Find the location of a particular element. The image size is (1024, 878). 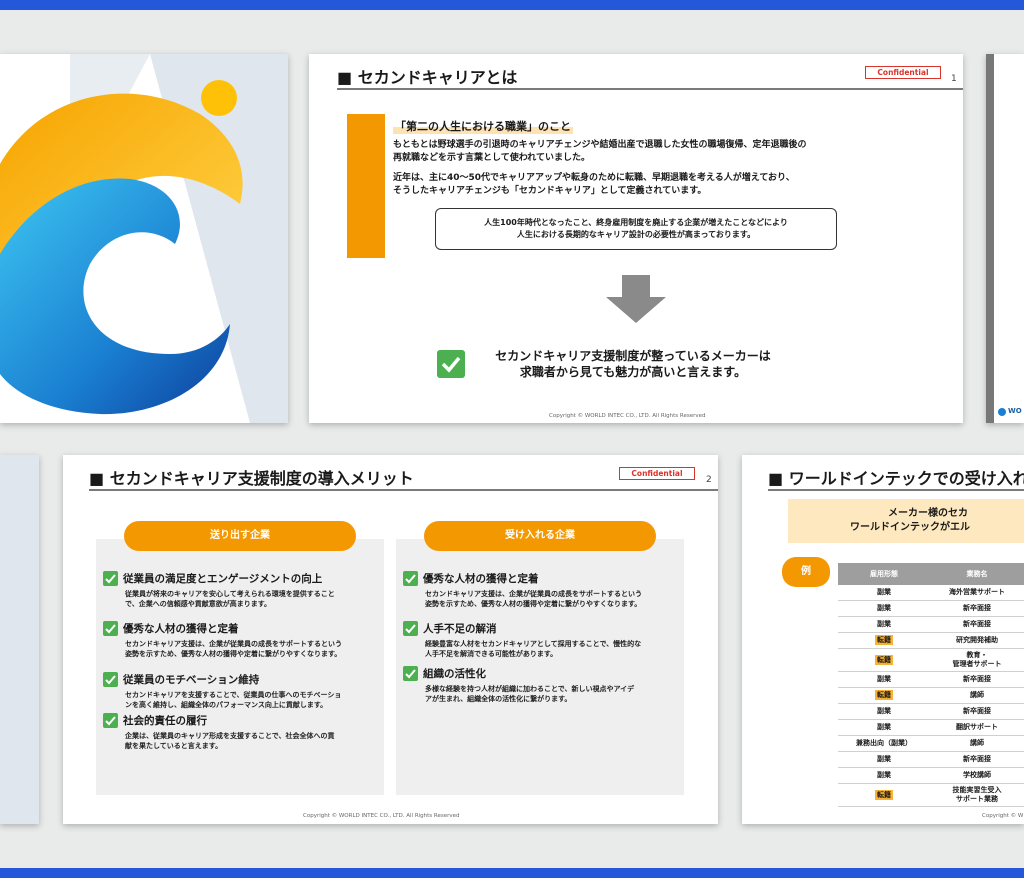

merit-heading: 社会的責任の履行 is located at coordinates (165, 721).